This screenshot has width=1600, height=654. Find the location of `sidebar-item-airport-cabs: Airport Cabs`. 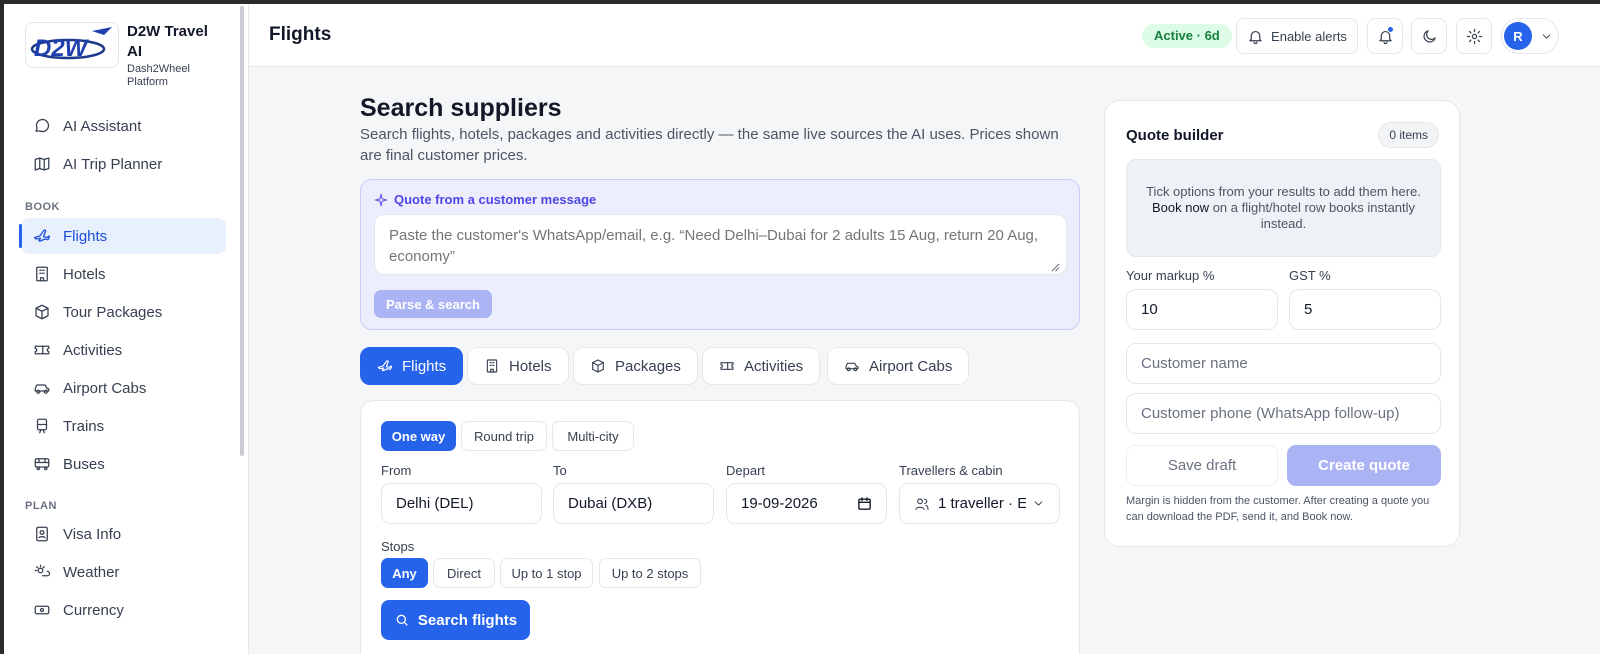

sidebar-item-airport-cabs: Airport Cabs is located at coordinates (123, 388).